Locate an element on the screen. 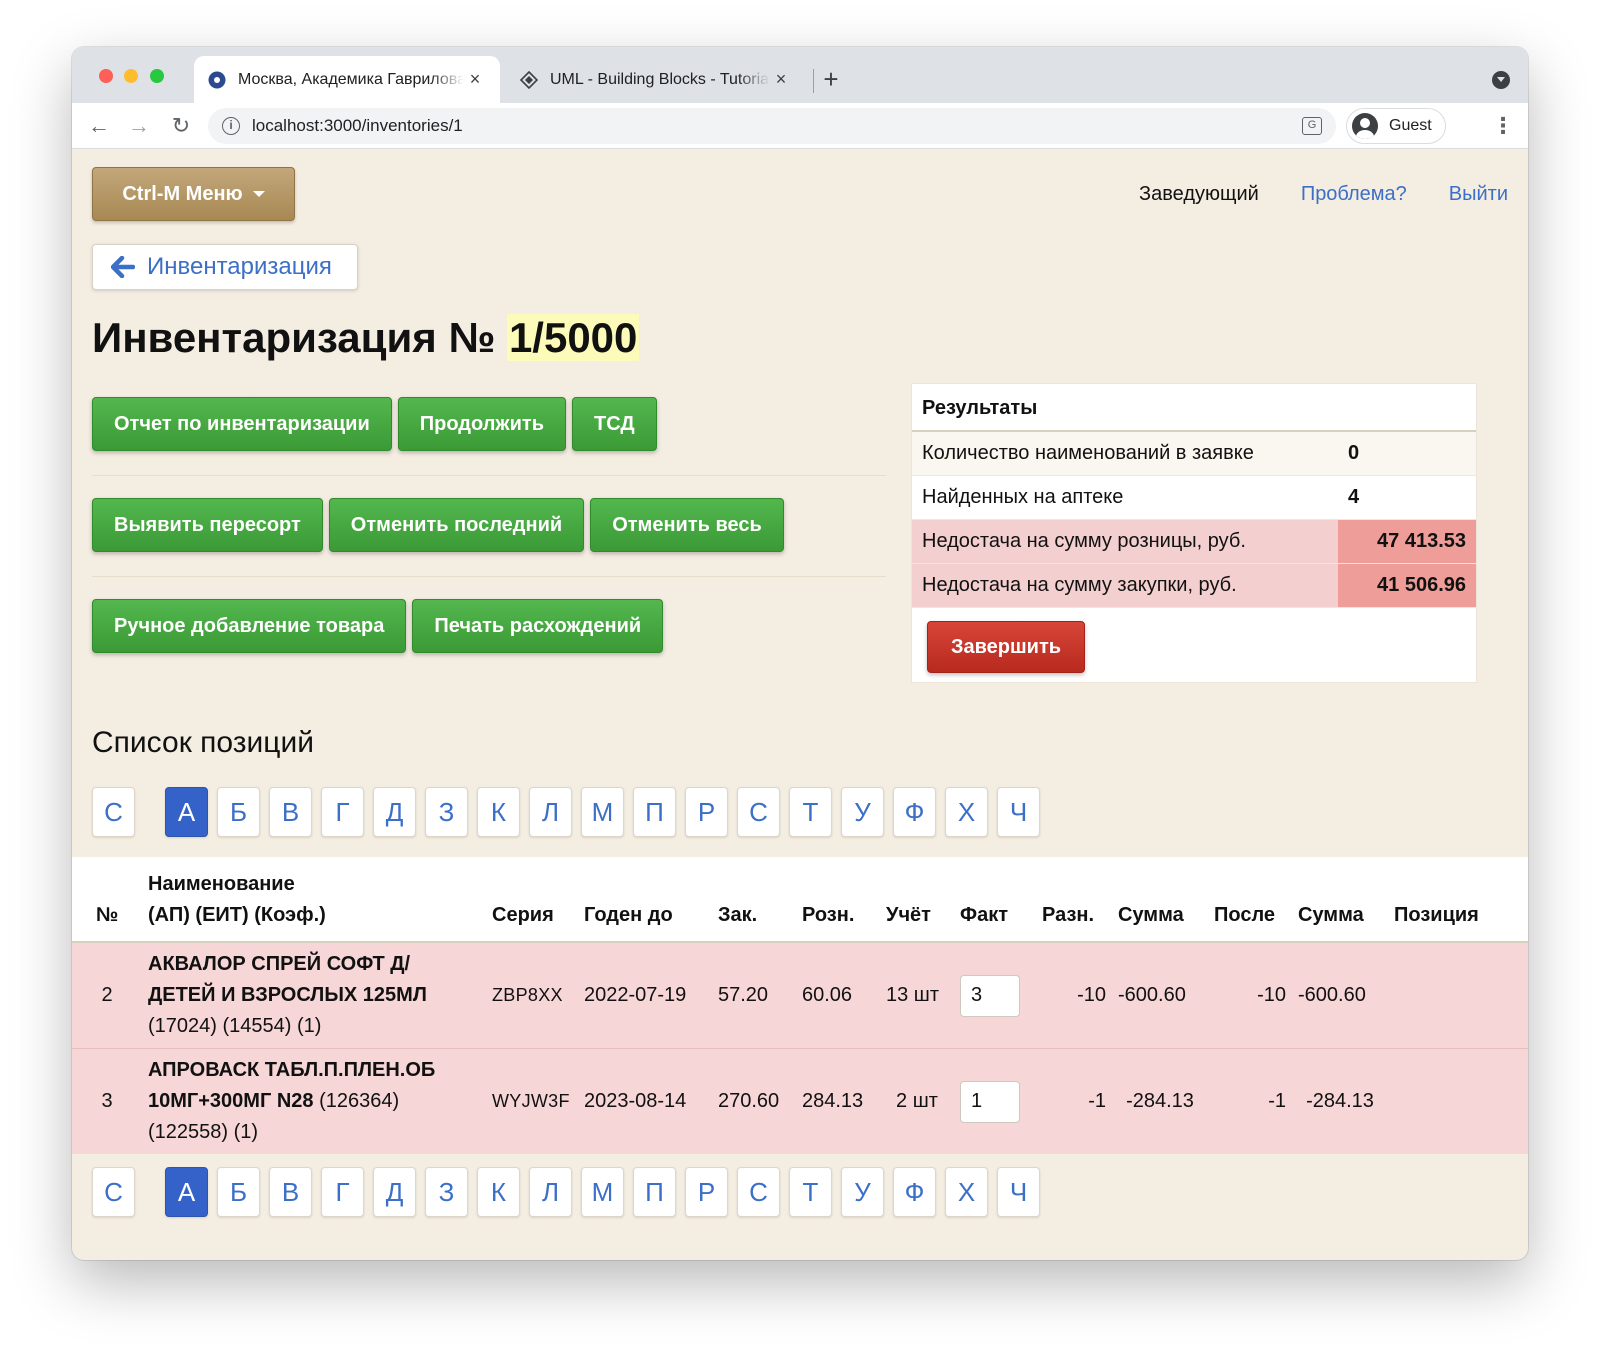 This screenshot has height=1356, width=1600. problem-link: Проблема? is located at coordinates (1354, 194).